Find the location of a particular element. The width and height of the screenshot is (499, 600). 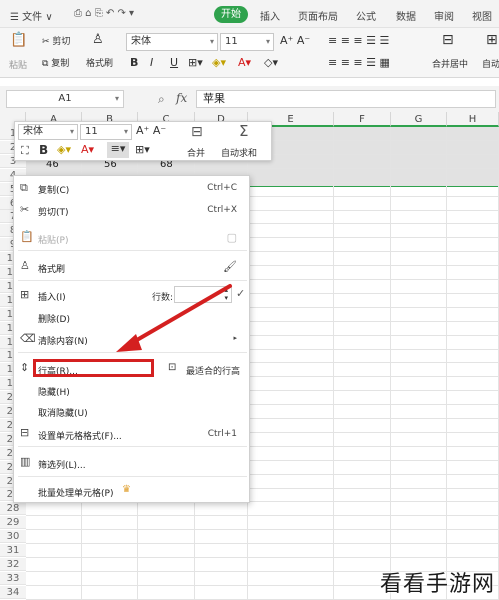

annotation-arrow is located at coordinates (174, 318).